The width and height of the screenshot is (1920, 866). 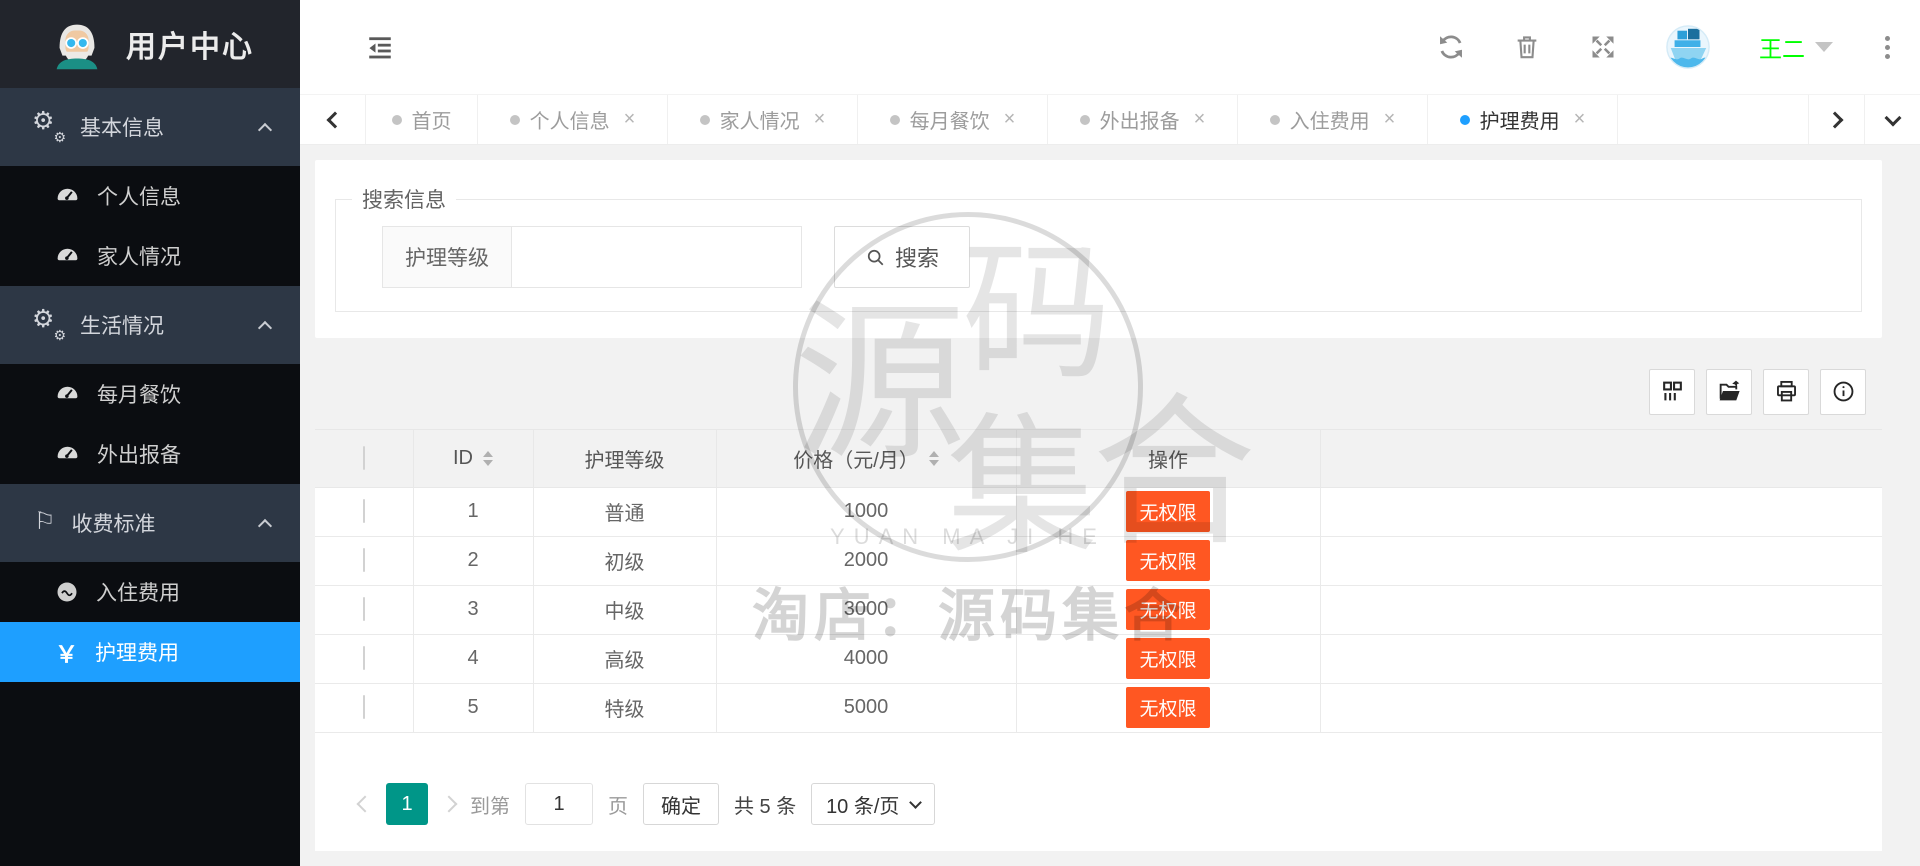 I want to click on cell-price: 3000, so click(x=866, y=610).